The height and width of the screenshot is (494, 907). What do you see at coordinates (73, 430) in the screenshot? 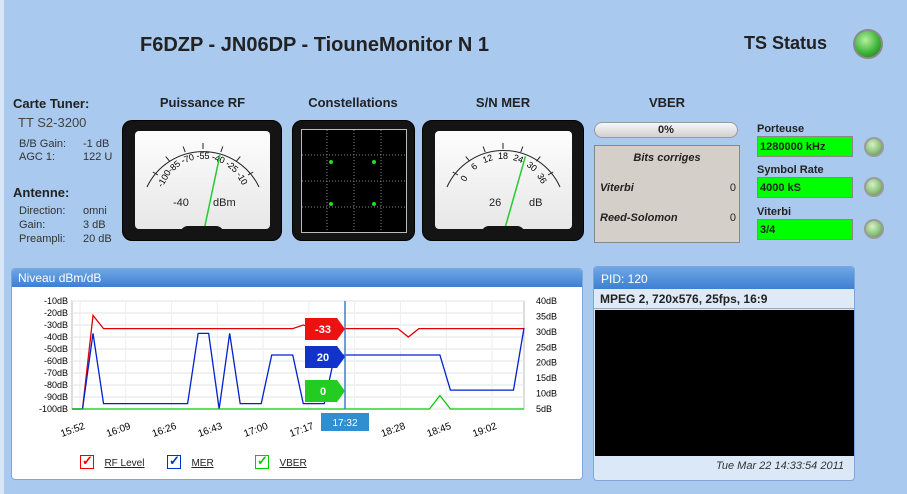
I see `x-tick-label: 15:52` at bounding box center [73, 430].